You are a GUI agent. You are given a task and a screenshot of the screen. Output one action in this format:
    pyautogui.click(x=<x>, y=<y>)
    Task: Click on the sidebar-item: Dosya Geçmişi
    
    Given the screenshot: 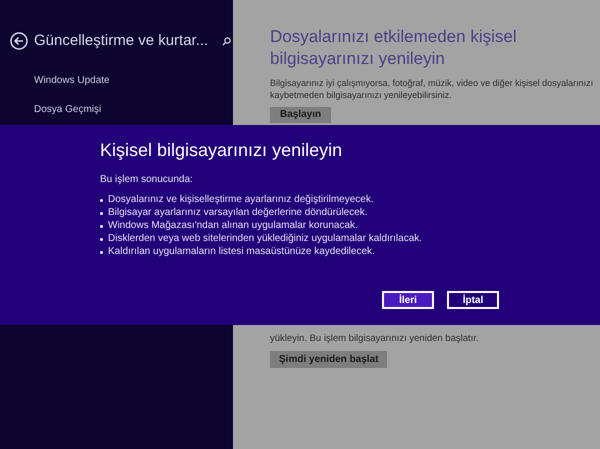 What is the action you would take?
    pyautogui.click(x=133, y=110)
    